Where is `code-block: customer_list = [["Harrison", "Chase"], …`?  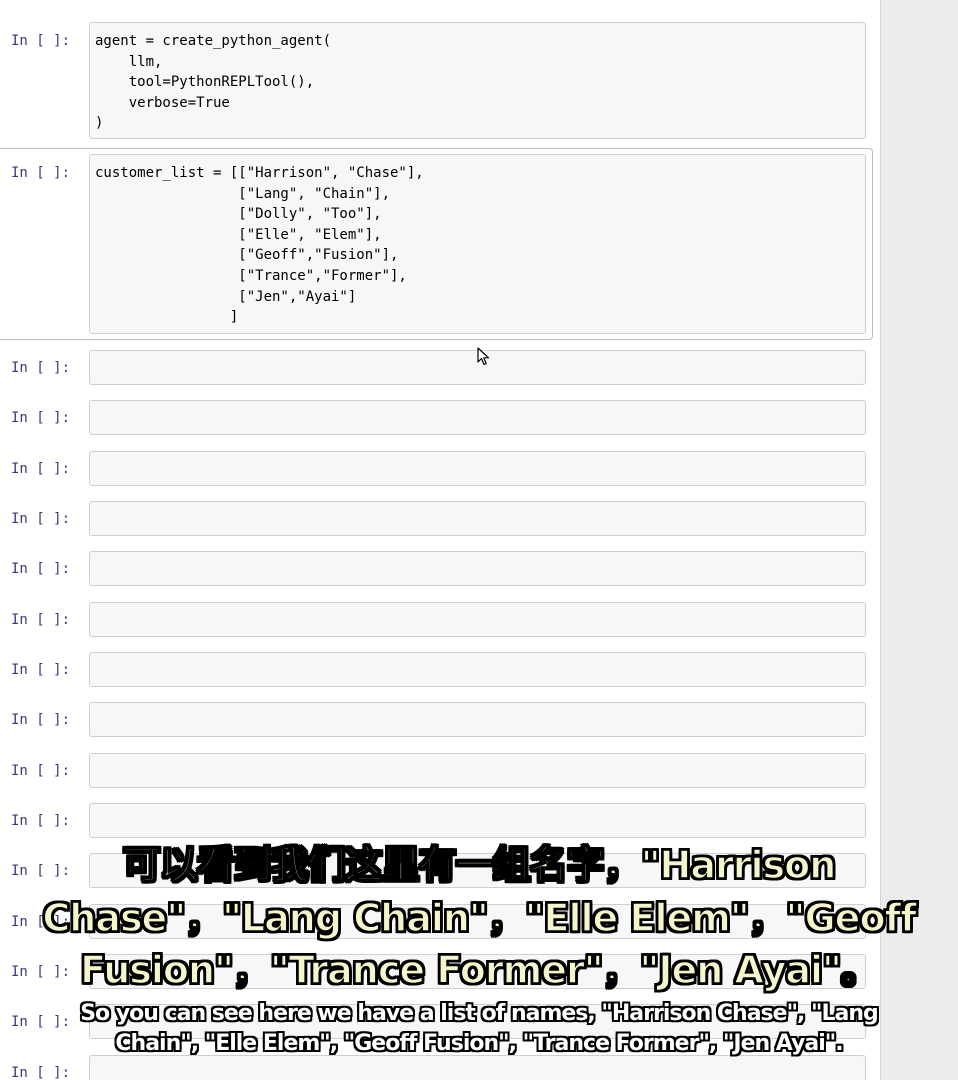
code-block: customer_list = [["Harrison", "Chase"], … is located at coordinates (259, 245).